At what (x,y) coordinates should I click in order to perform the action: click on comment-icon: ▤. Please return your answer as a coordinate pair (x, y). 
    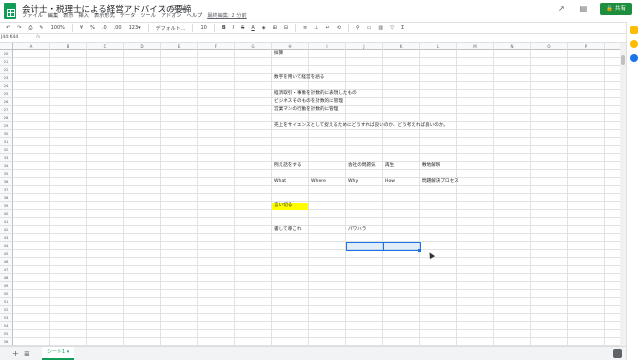
    Looking at the image, I should click on (583, 9).